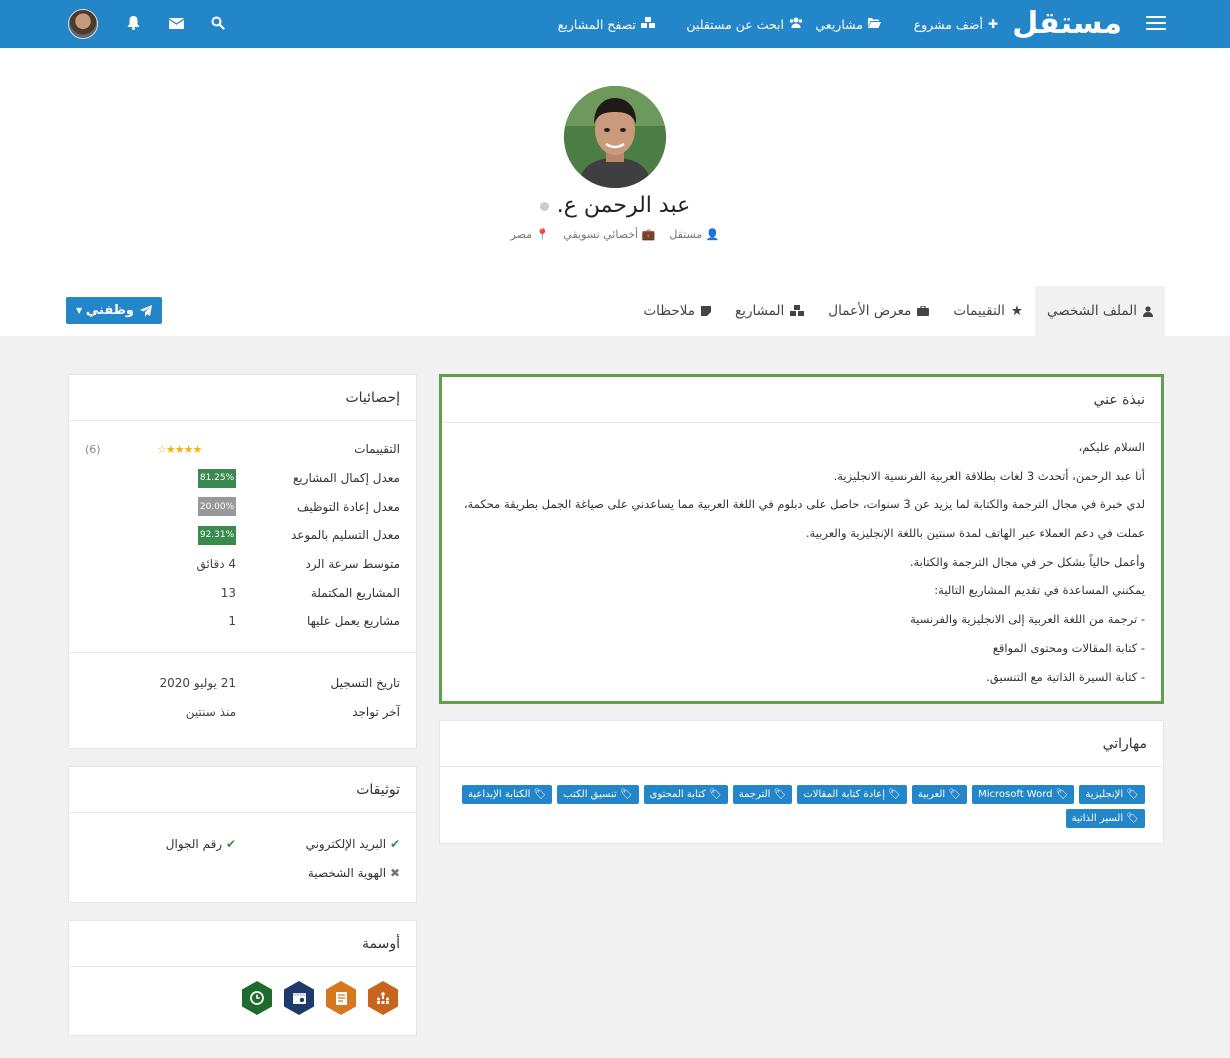  What do you see at coordinates (200, 844) in the screenshot?
I see `verification-phone: ✔ رقم الجوال` at bounding box center [200, 844].